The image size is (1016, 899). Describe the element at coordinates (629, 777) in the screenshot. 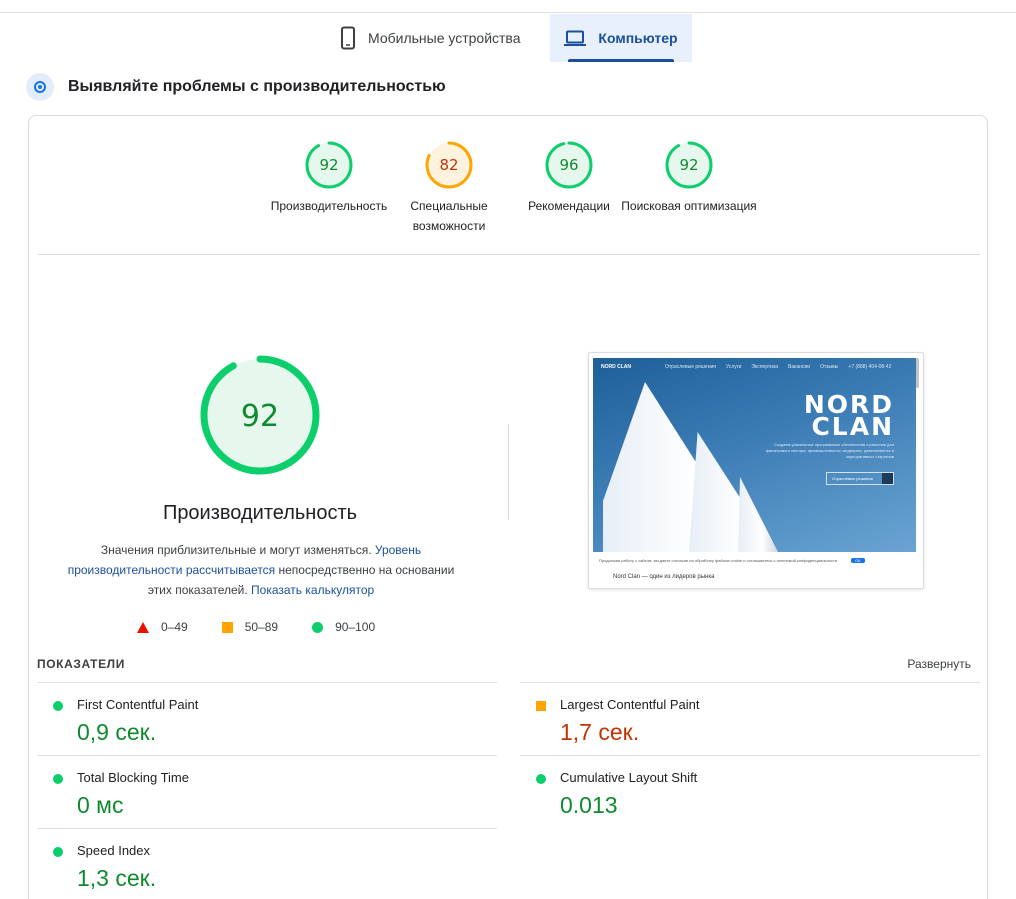

I see `metric-label: Cumulative Layout Shift` at that location.